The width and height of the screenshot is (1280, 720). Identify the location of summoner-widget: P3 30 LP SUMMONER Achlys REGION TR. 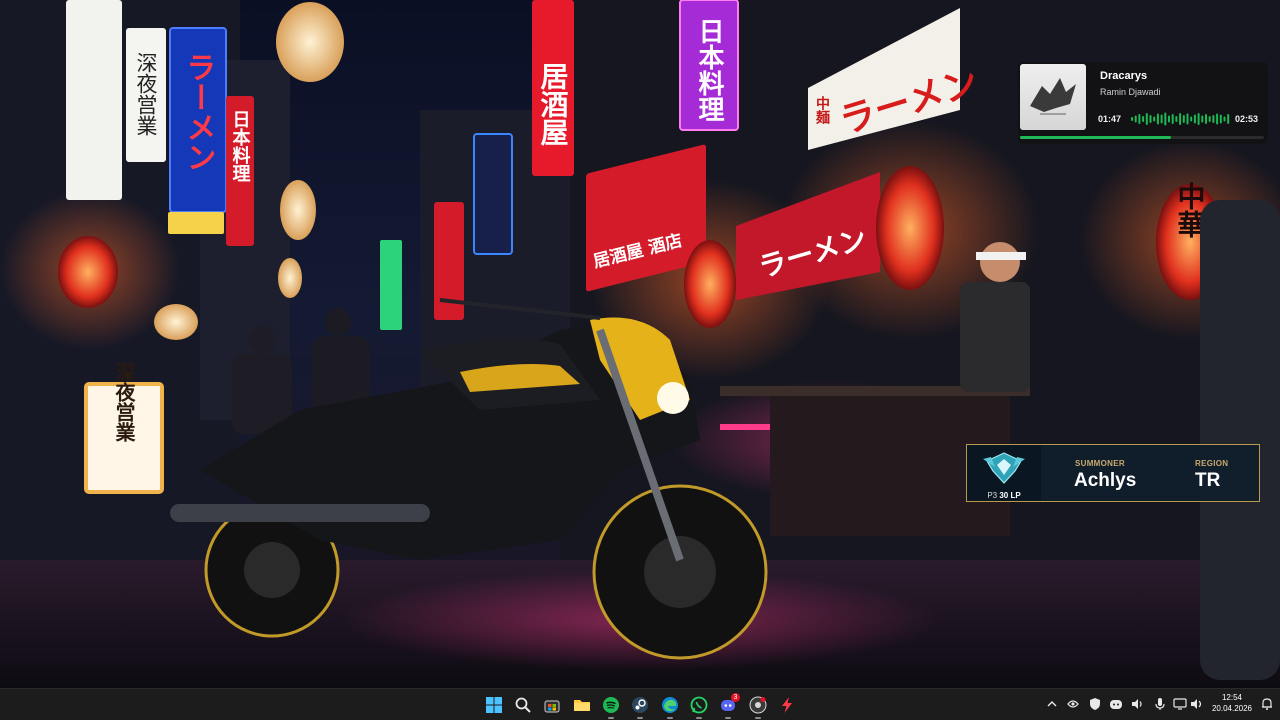
(1113, 473).